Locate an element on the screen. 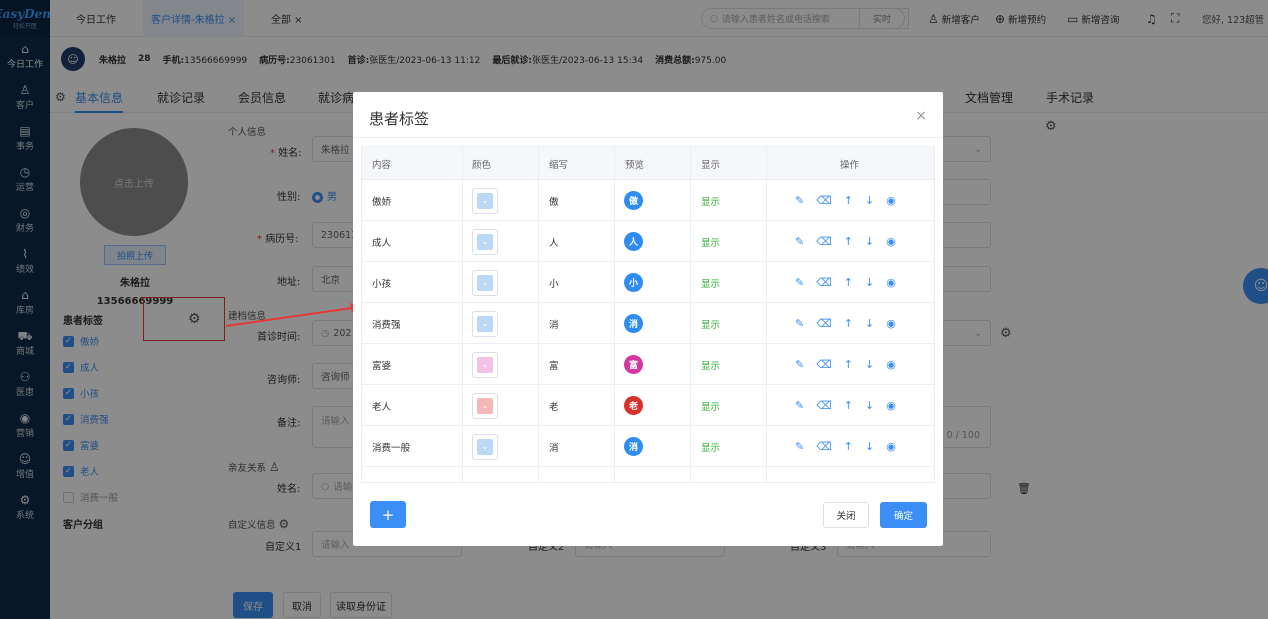  modal-divider is located at coordinates (648, 137).